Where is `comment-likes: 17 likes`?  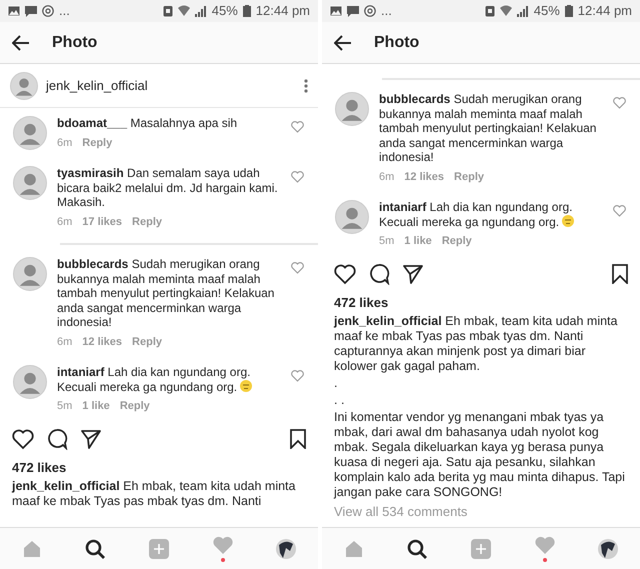 comment-likes: 17 likes is located at coordinates (102, 221).